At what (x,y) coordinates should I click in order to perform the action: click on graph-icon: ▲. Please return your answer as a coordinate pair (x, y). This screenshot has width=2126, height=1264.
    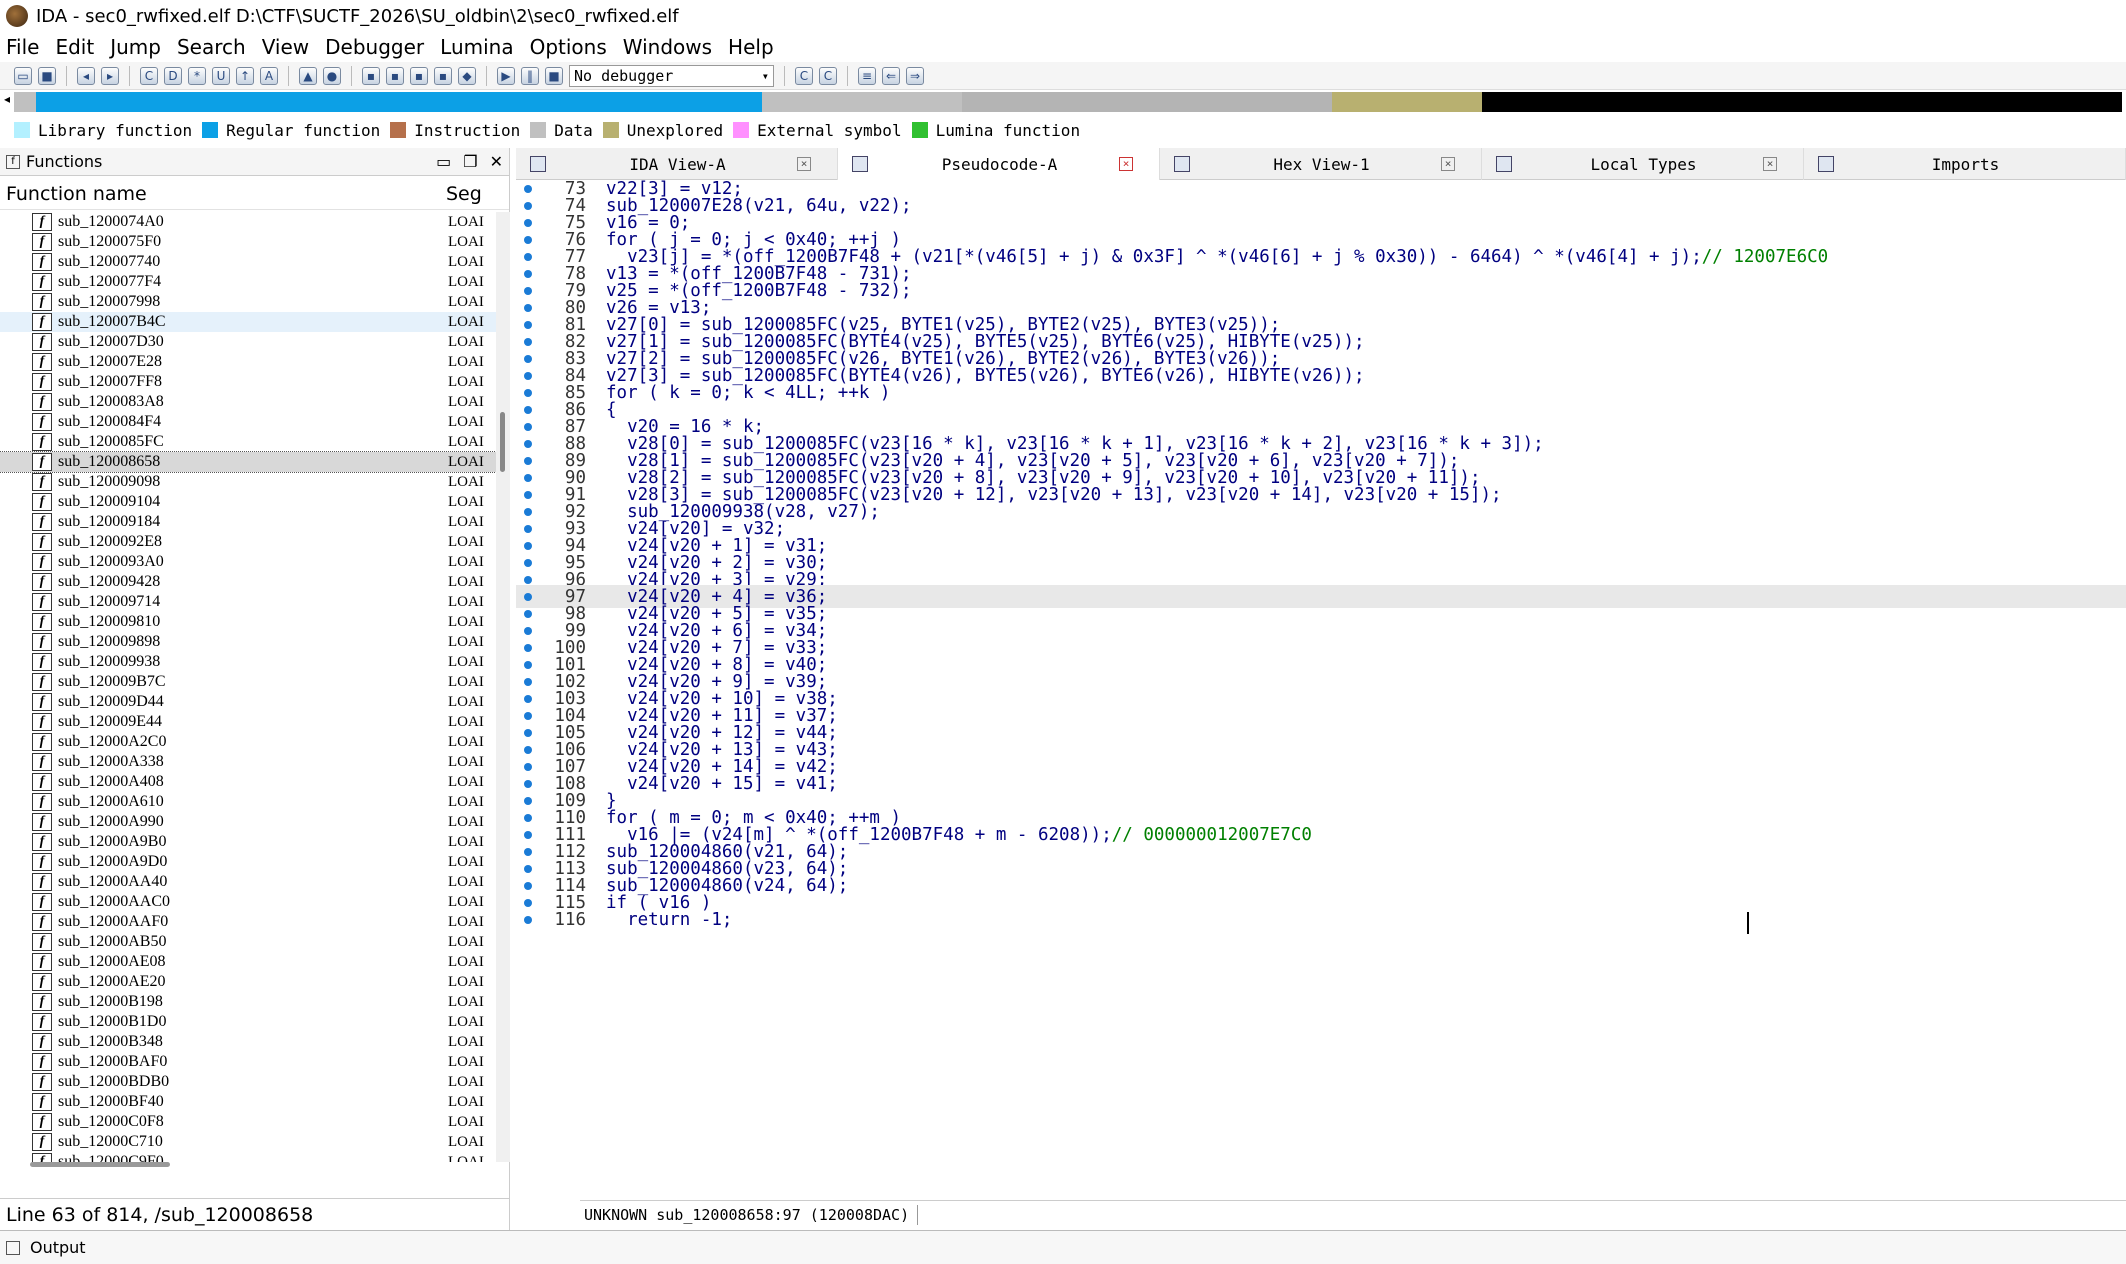
    Looking at the image, I should click on (308, 75).